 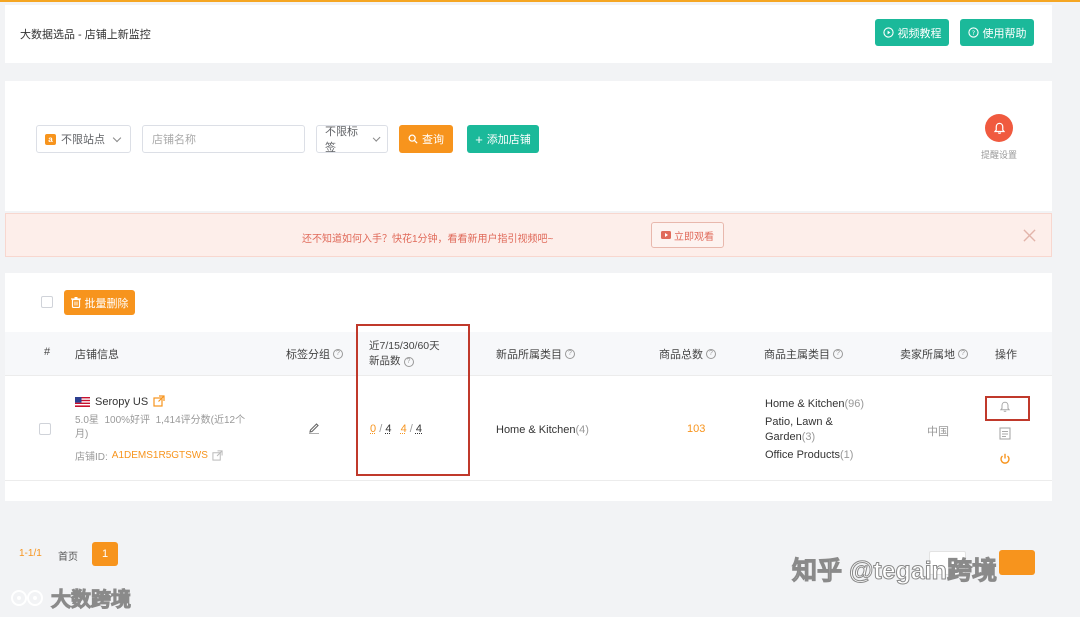 What do you see at coordinates (82, 402) in the screenshot?
I see `us-flag-icon` at bounding box center [82, 402].